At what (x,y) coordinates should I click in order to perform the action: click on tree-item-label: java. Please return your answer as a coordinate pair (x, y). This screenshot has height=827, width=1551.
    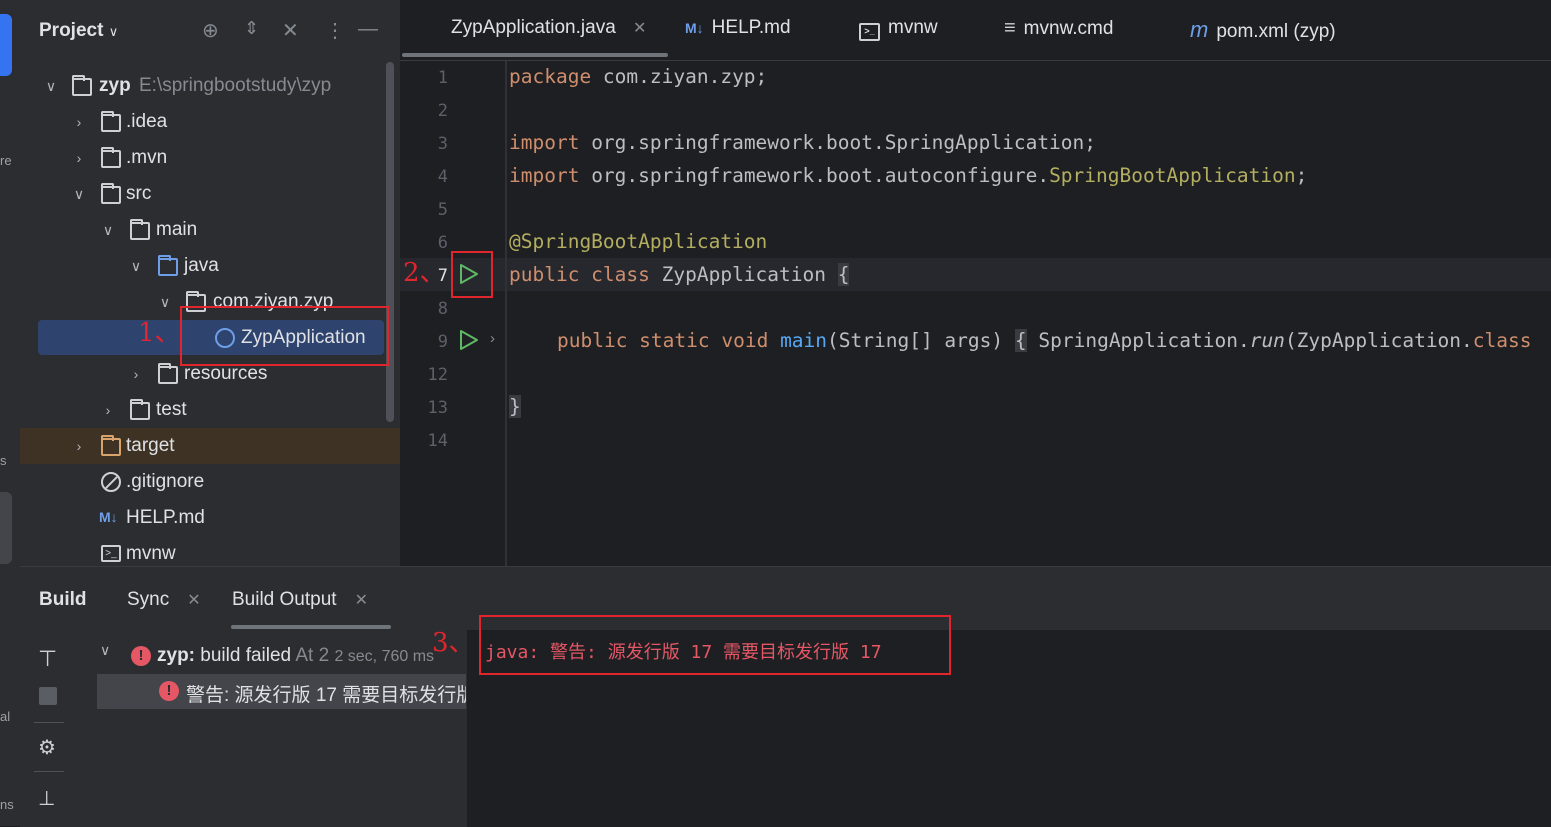
    Looking at the image, I should click on (201, 265).